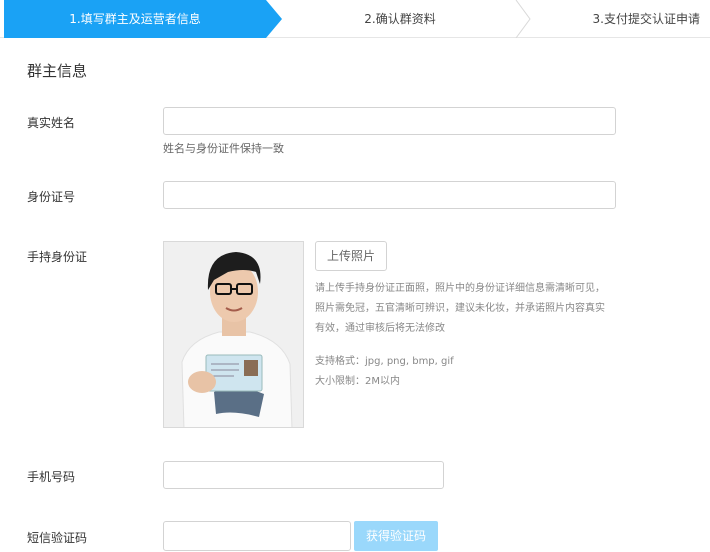 The height and width of the screenshot is (552, 710). Describe the element at coordinates (135, 19) in the screenshot. I see `step-1-active: 1.填写群主及运营者信息` at that location.